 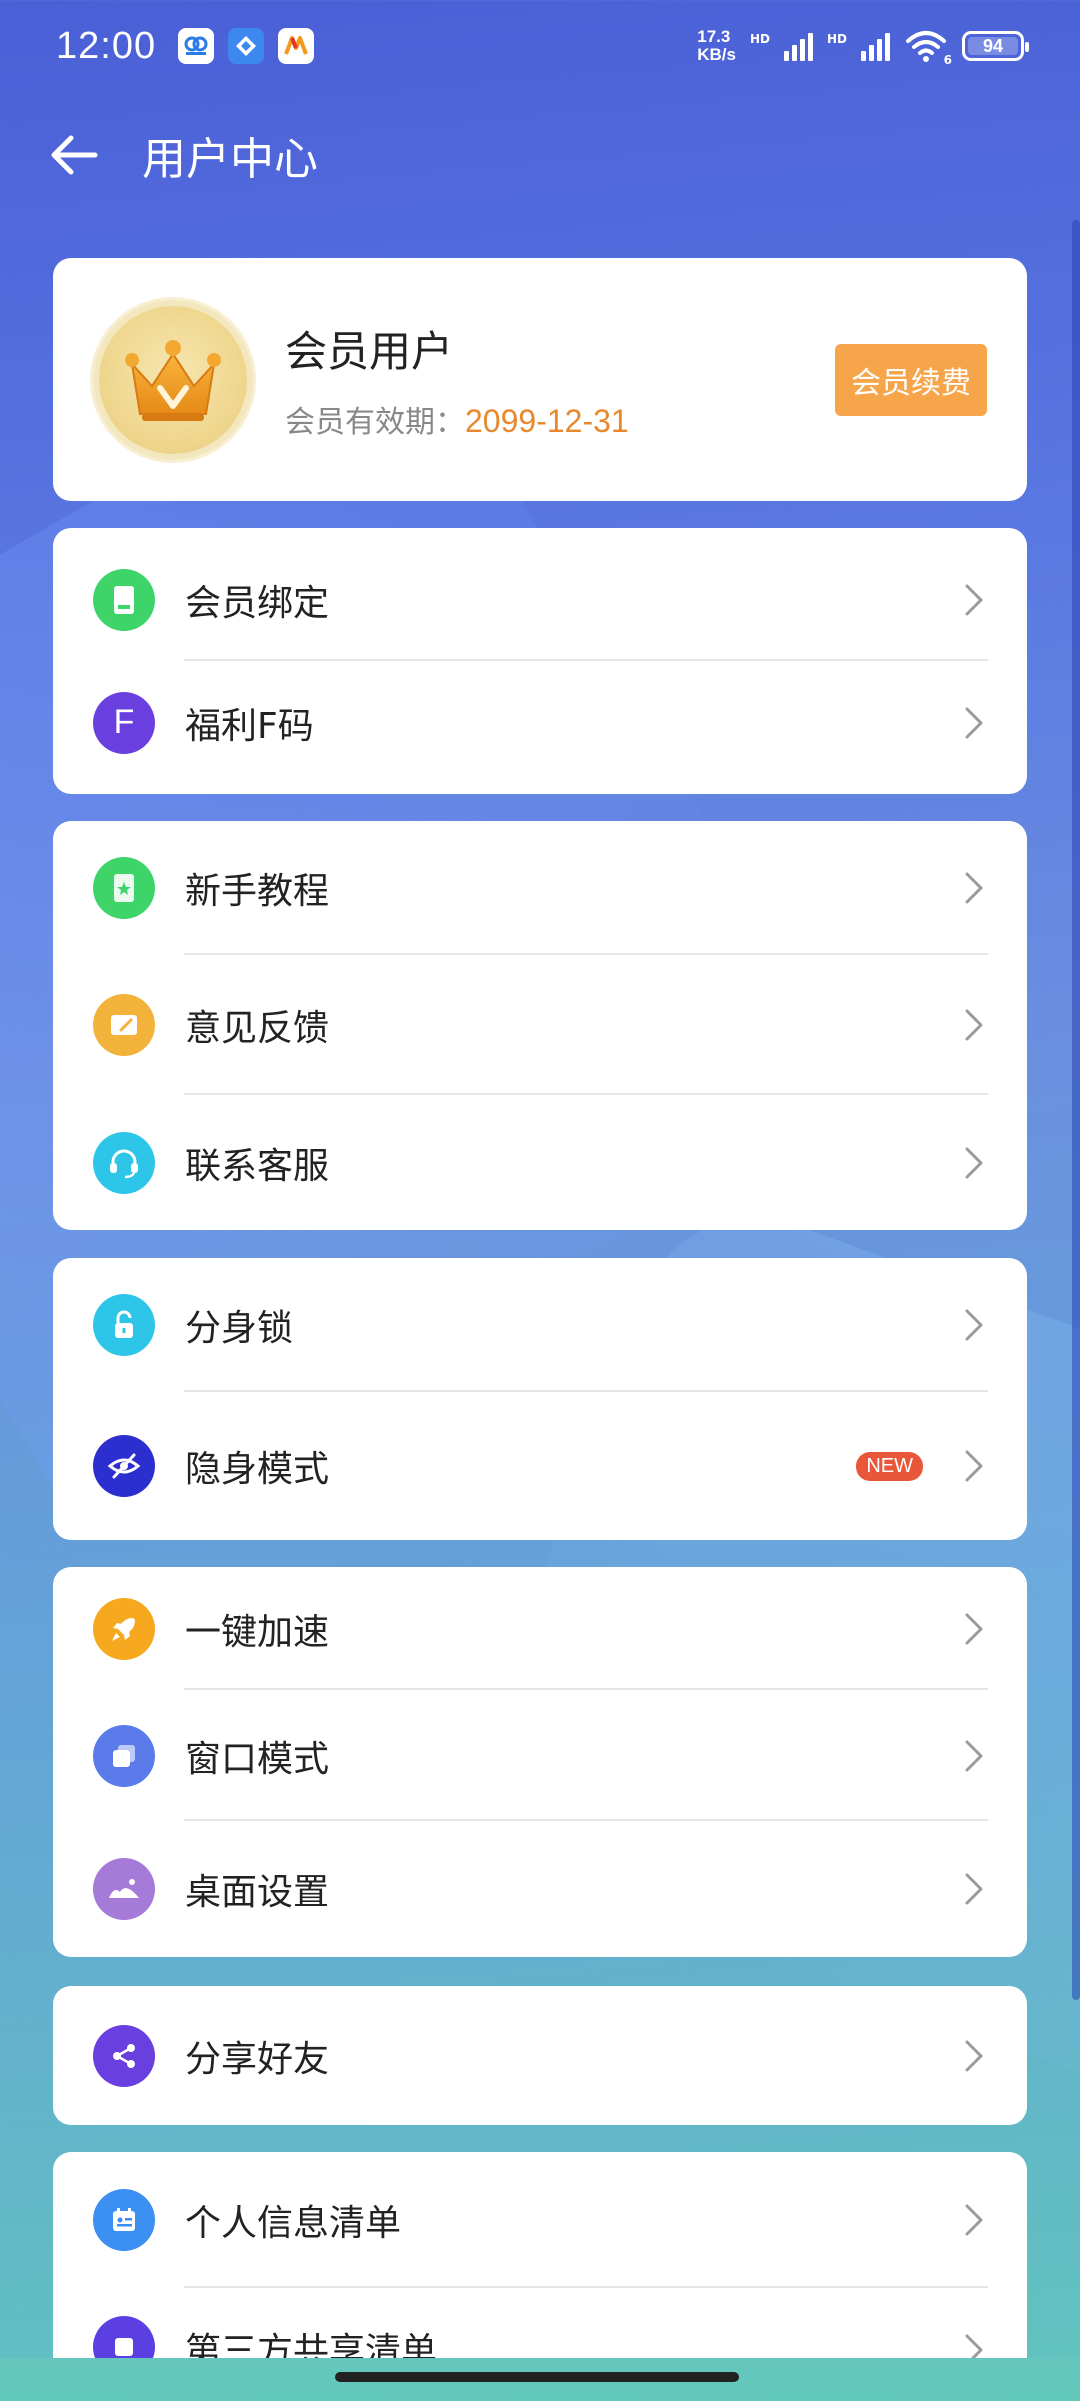 What do you see at coordinates (540, 1466) in the screenshot?
I see `menu-item-stealth-mode: 隐身模式 NEW` at bounding box center [540, 1466].